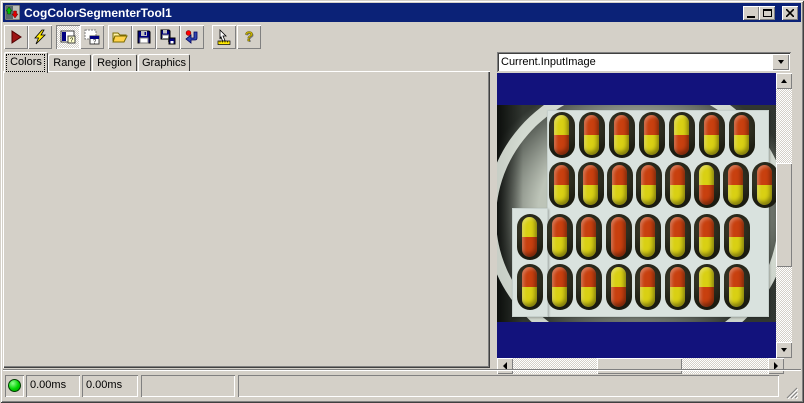 Image resolution: width=804 pixels, height=403 pixels. What do you see at coordinates (16, 37) in the screenshot?
I see `run-icon` at bounding box center [16, 37].